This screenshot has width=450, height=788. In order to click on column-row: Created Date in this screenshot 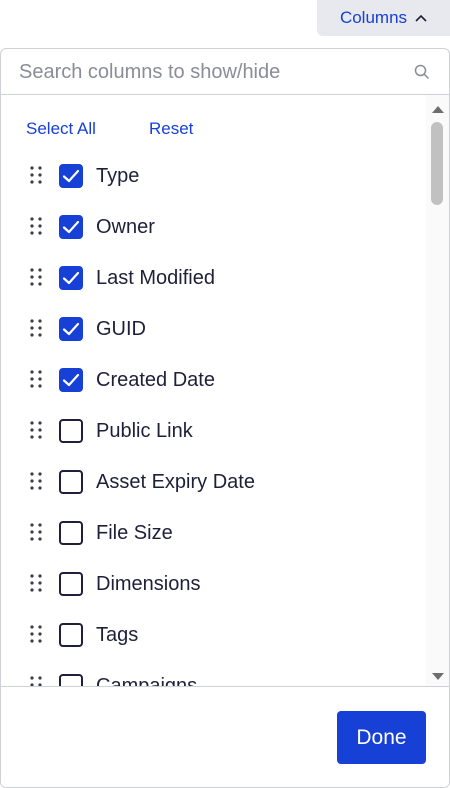, I will do `click(213, 378)`.